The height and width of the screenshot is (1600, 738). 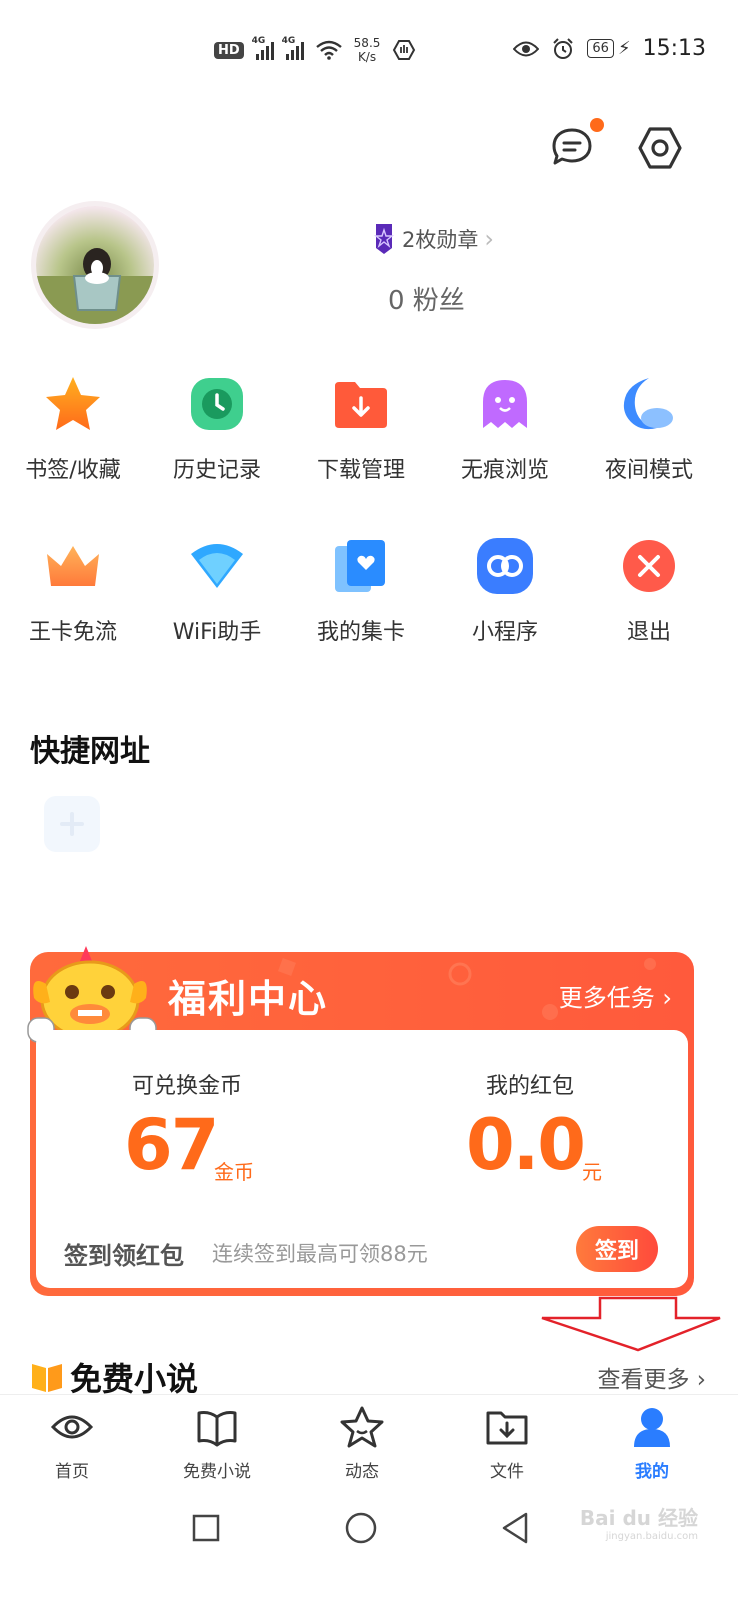 I want to click on see-more-link: 查看更多 ›, so click(x=651, y=1377).